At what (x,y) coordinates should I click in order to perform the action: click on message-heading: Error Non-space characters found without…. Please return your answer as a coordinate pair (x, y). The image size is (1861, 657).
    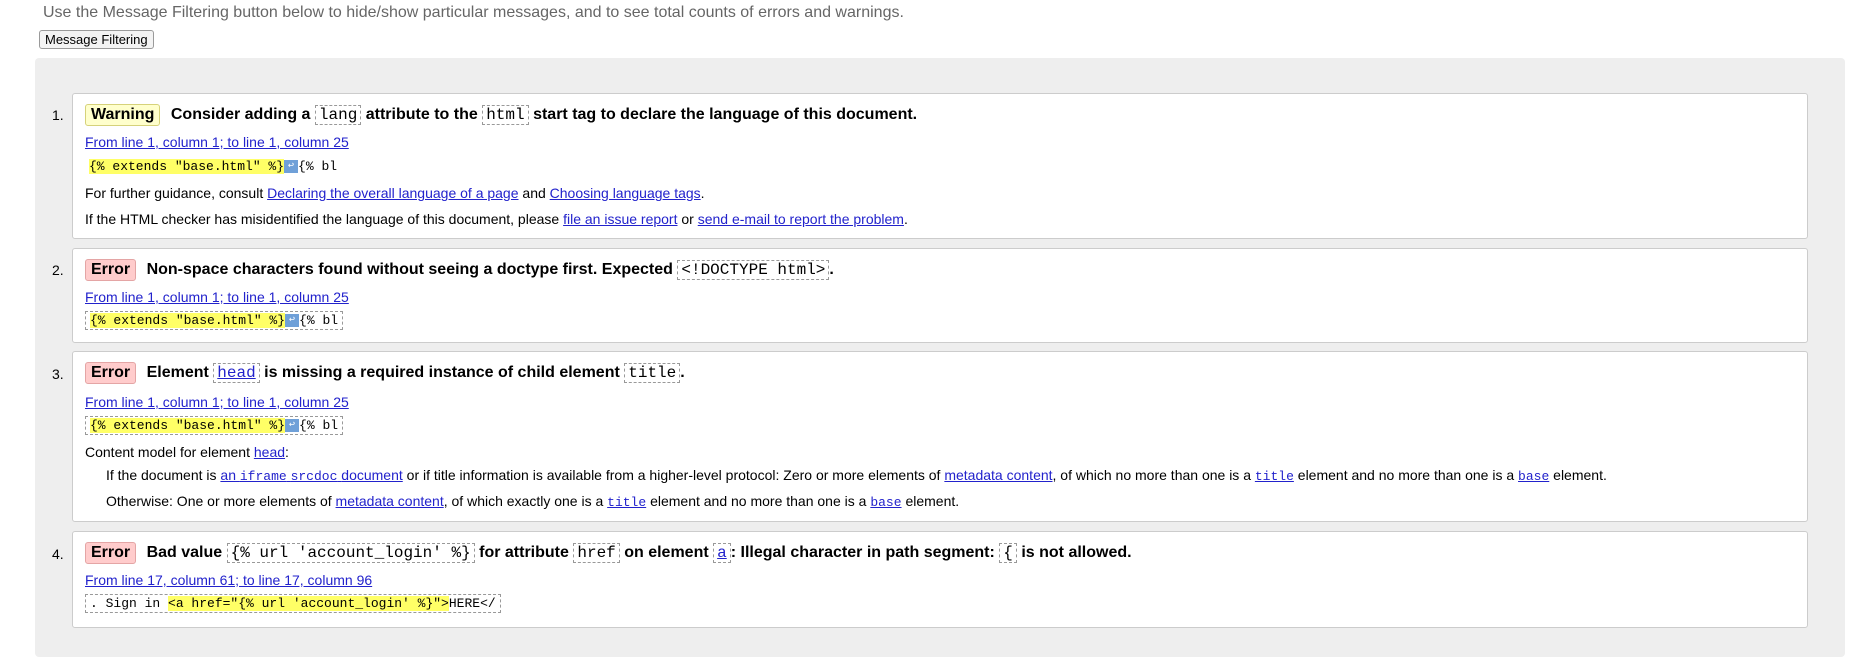
    Looking at the image, I should click on (459, 270).